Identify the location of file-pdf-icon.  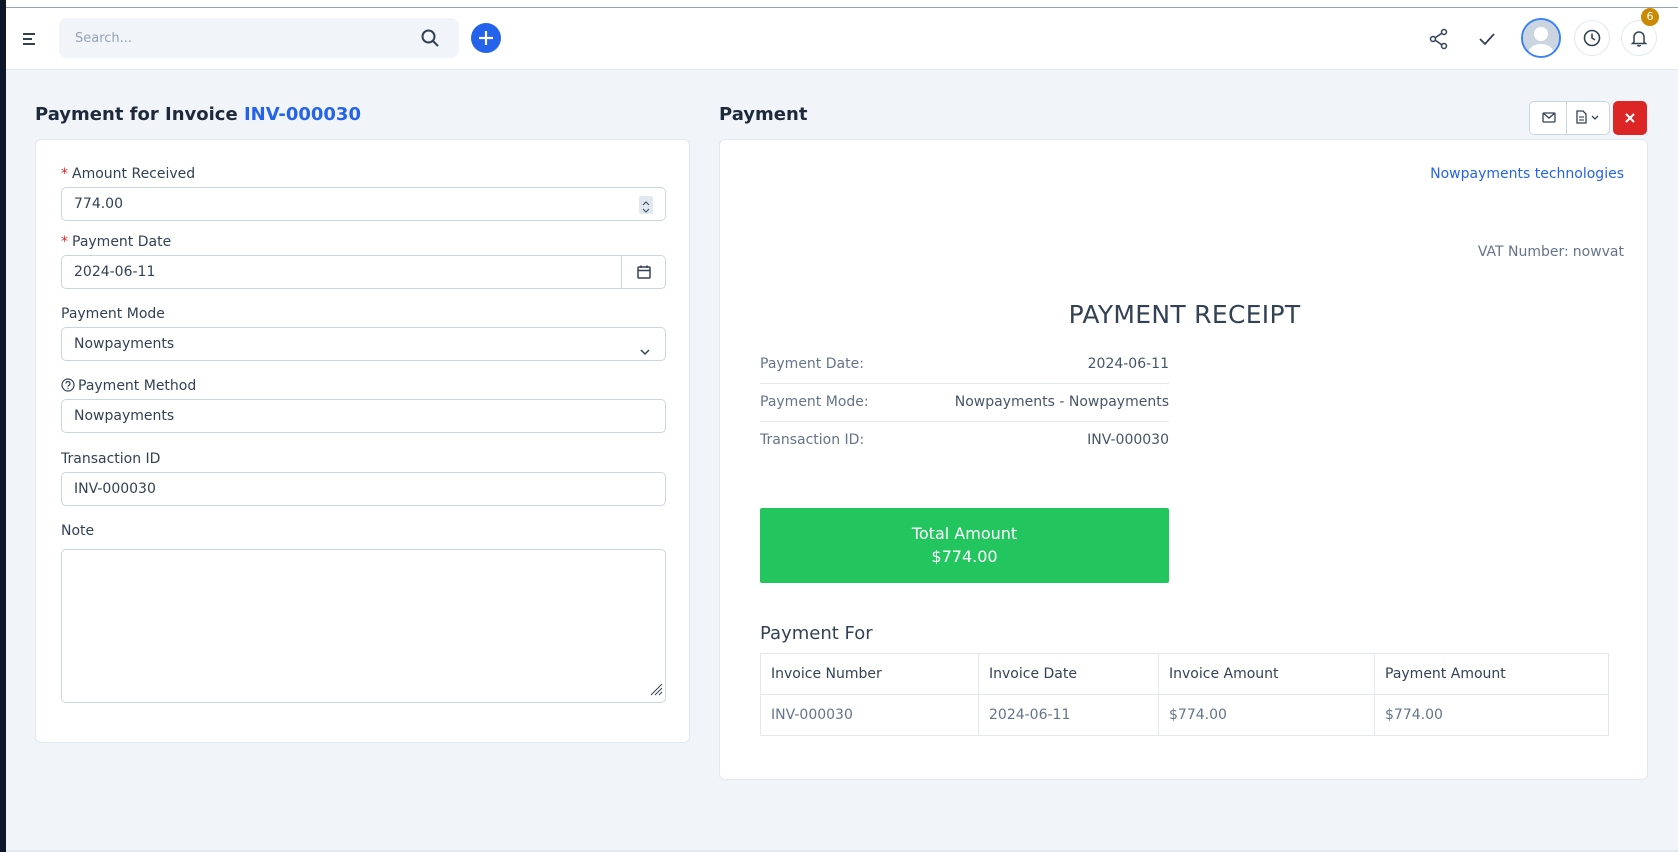
(1587, 117).